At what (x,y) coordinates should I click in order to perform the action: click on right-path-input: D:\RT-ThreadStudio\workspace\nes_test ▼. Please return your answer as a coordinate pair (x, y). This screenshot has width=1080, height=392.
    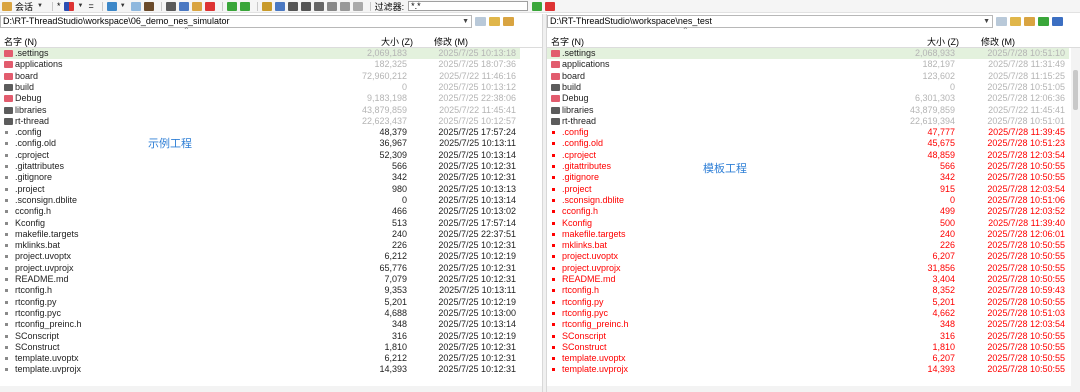
    Looking at the image, I should click on (770, 21).